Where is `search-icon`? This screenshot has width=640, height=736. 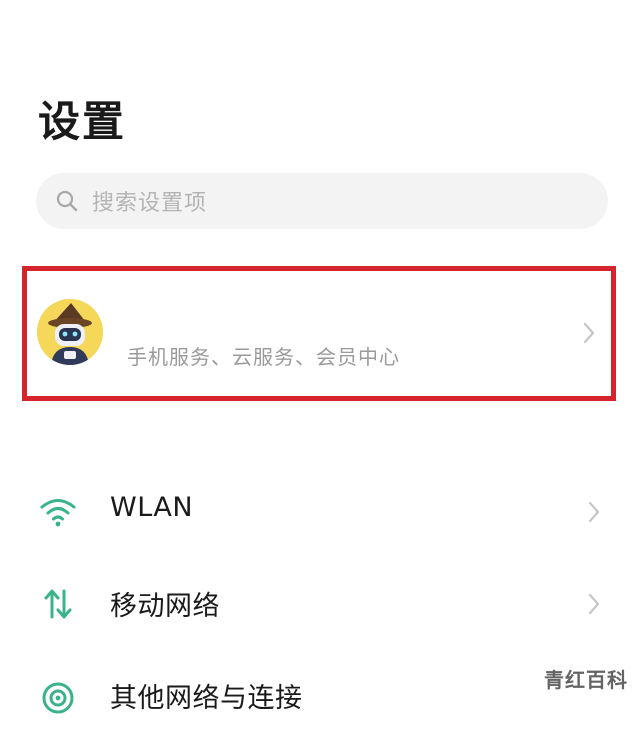 search-icon is located at coordinates (67, 201).